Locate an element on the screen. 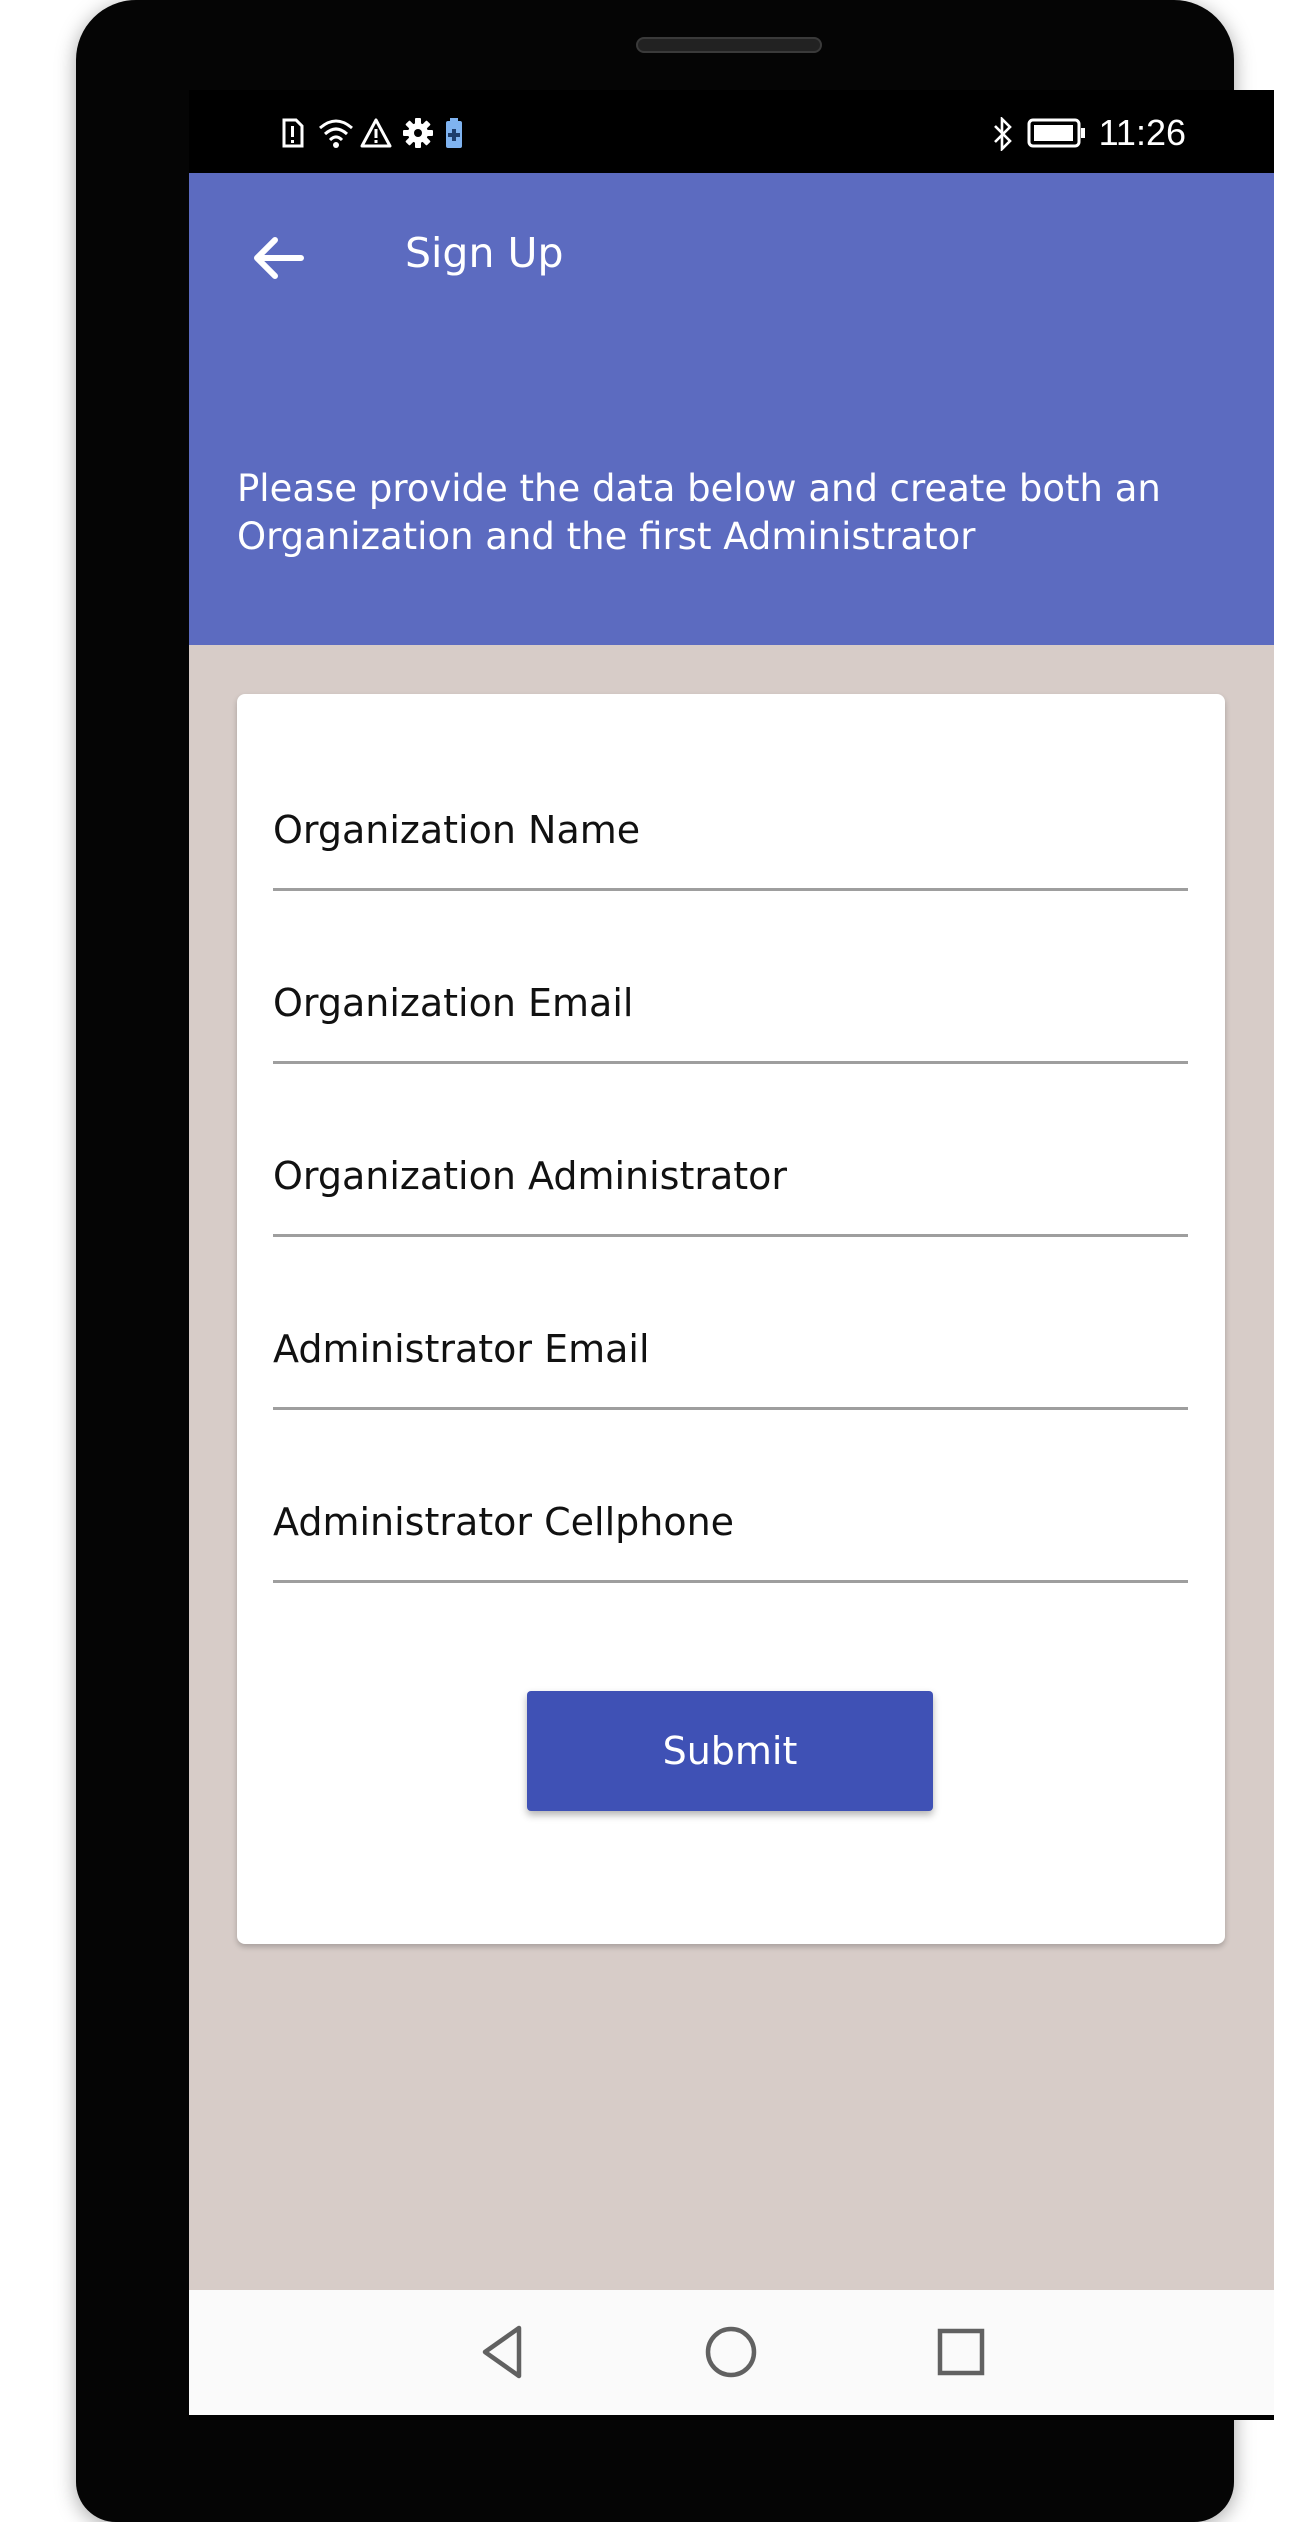 The width and height of the screenshot is (1305, 2522). administrator-cellphone-input is located at coordinates (730, 1523).